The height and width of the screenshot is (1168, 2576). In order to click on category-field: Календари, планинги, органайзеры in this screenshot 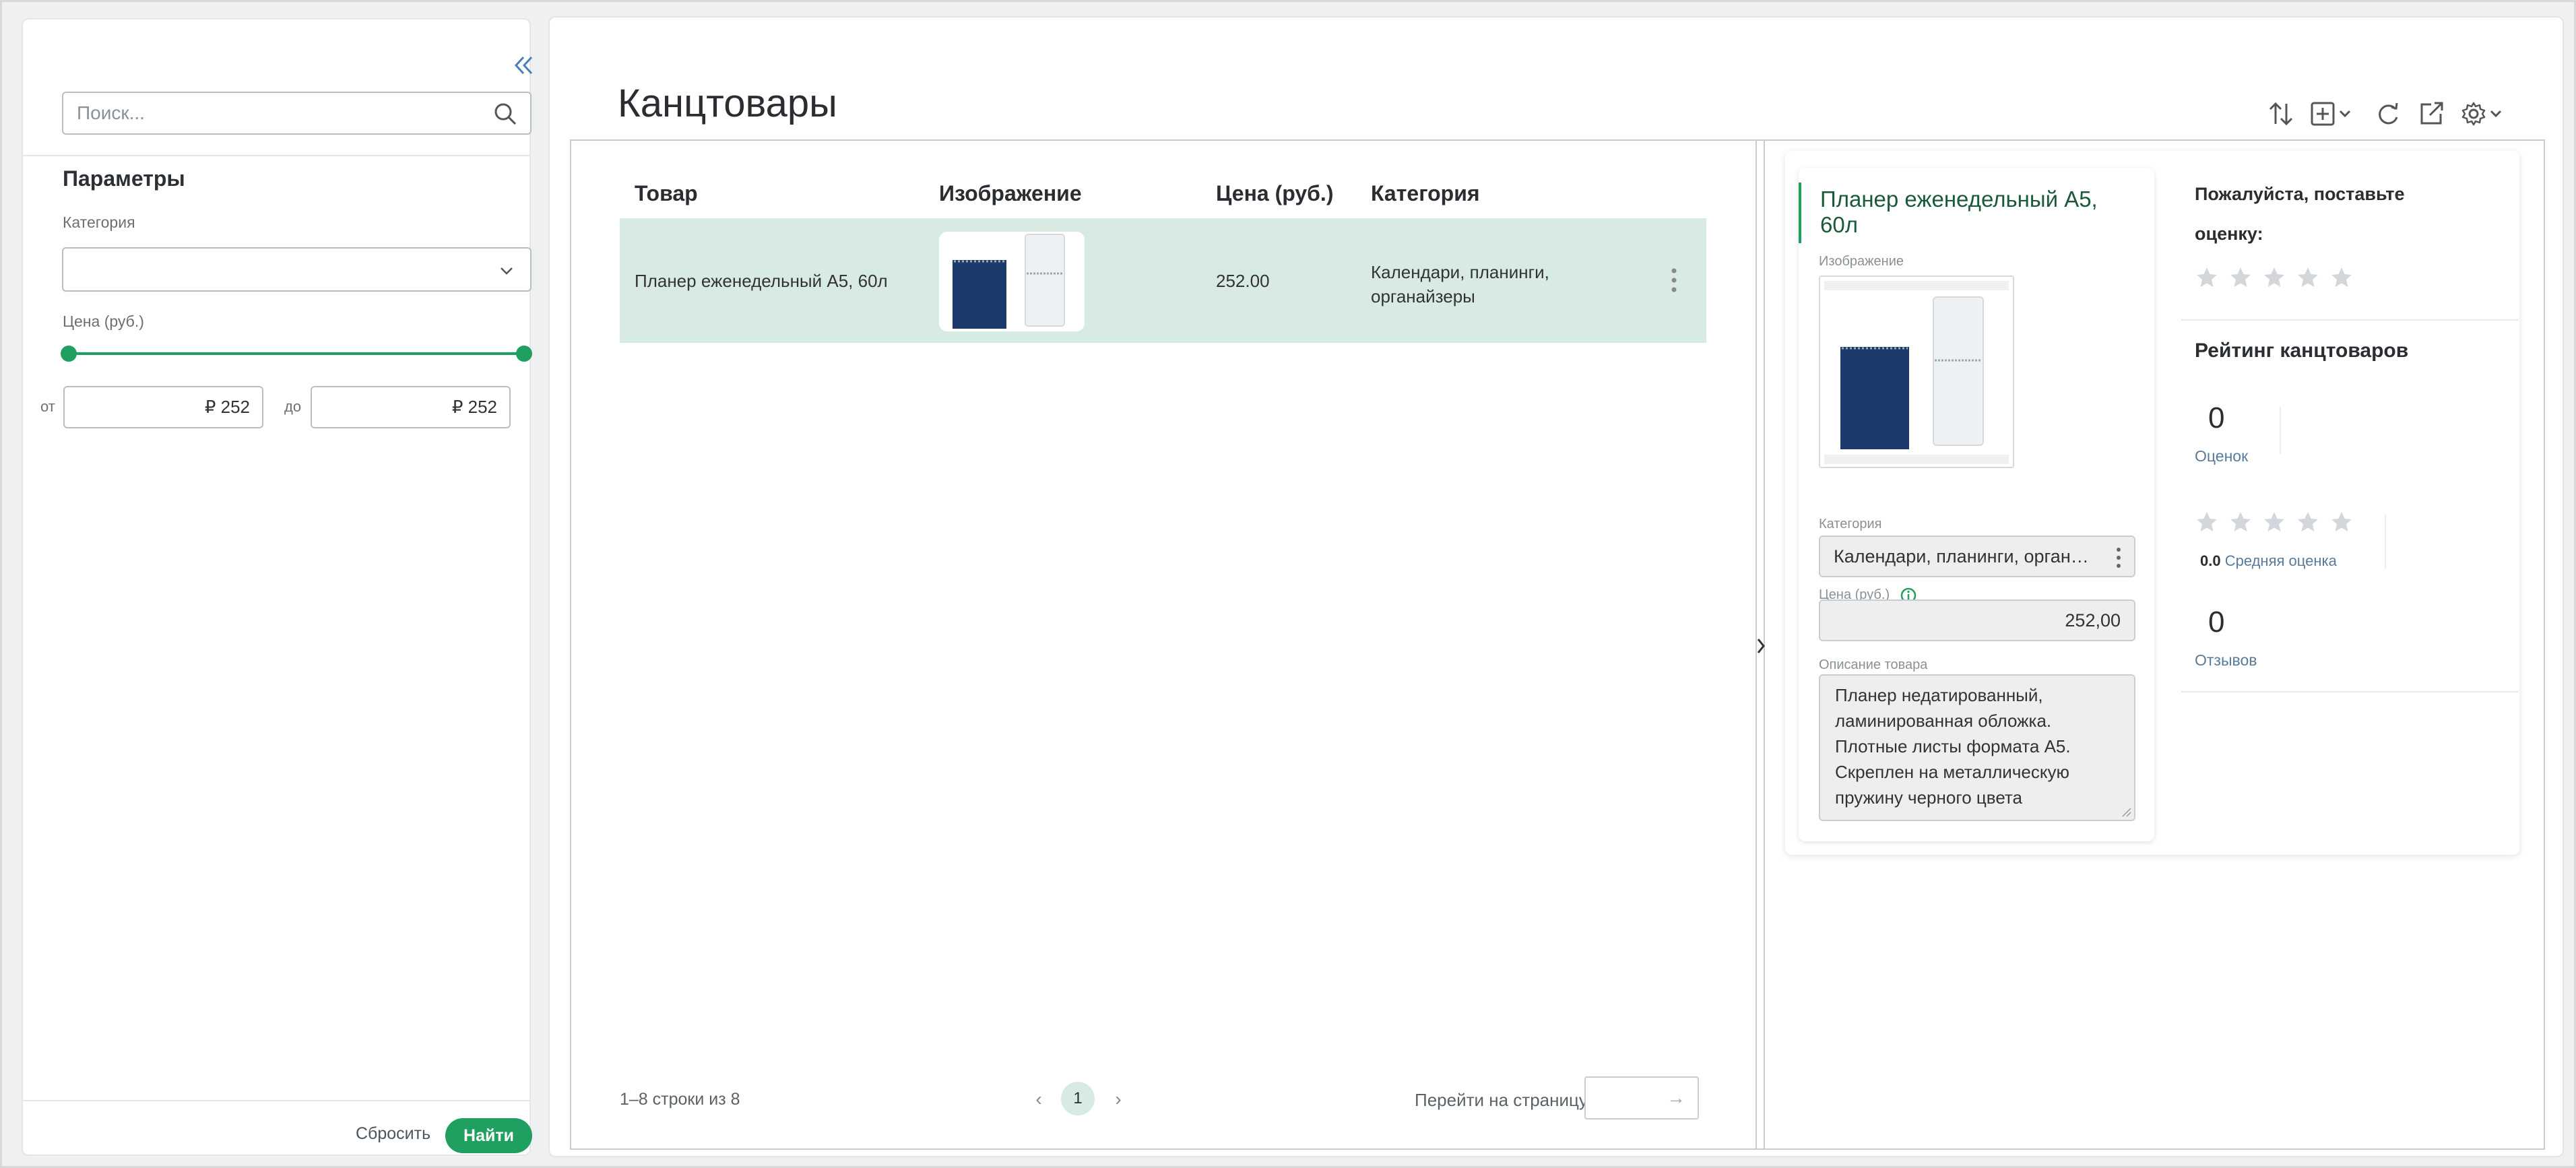, I will do `click(1977, 556)`.